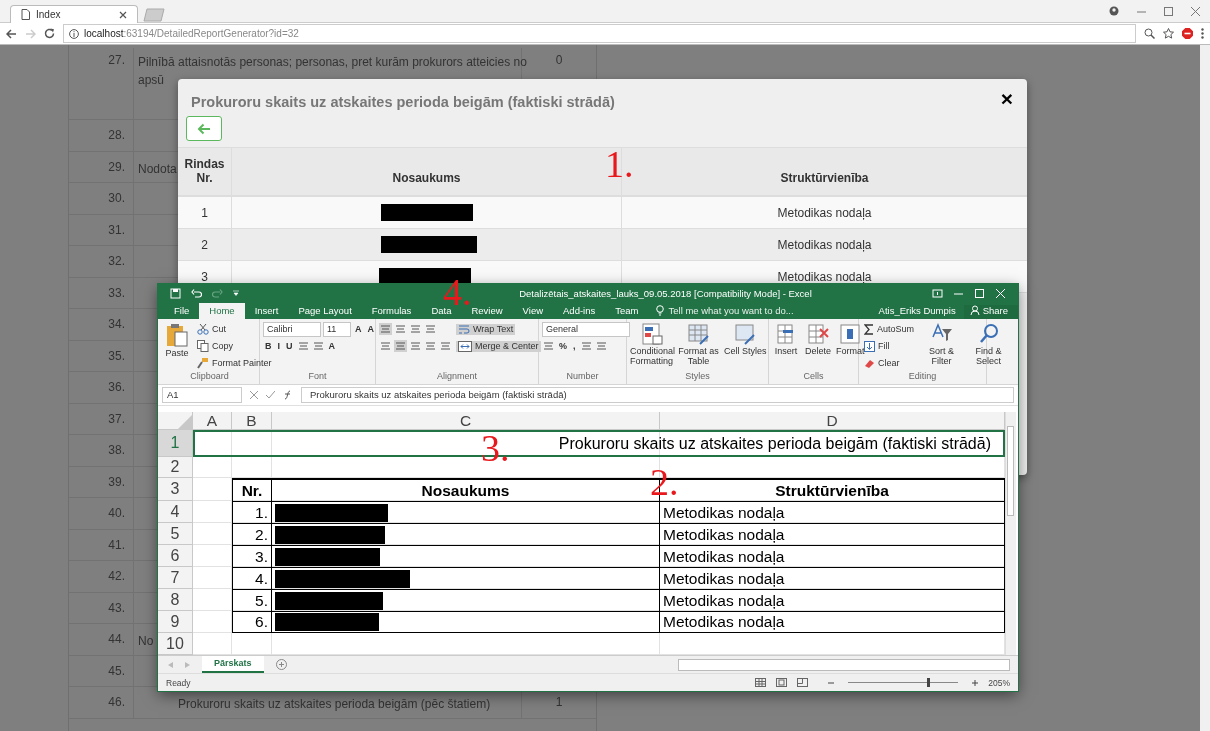 This screenshot has width=1210, height=731. I want to click on table-cell: 1, so click(204, 212).